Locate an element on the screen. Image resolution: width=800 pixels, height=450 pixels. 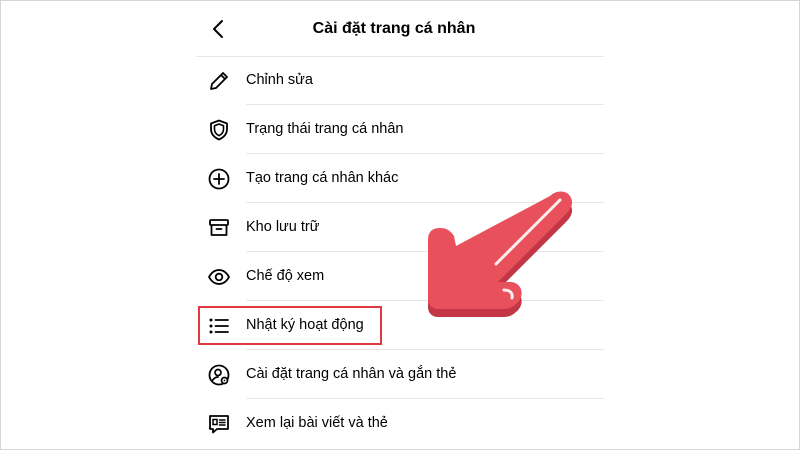
list-icon is located at coordinates (219, 326).